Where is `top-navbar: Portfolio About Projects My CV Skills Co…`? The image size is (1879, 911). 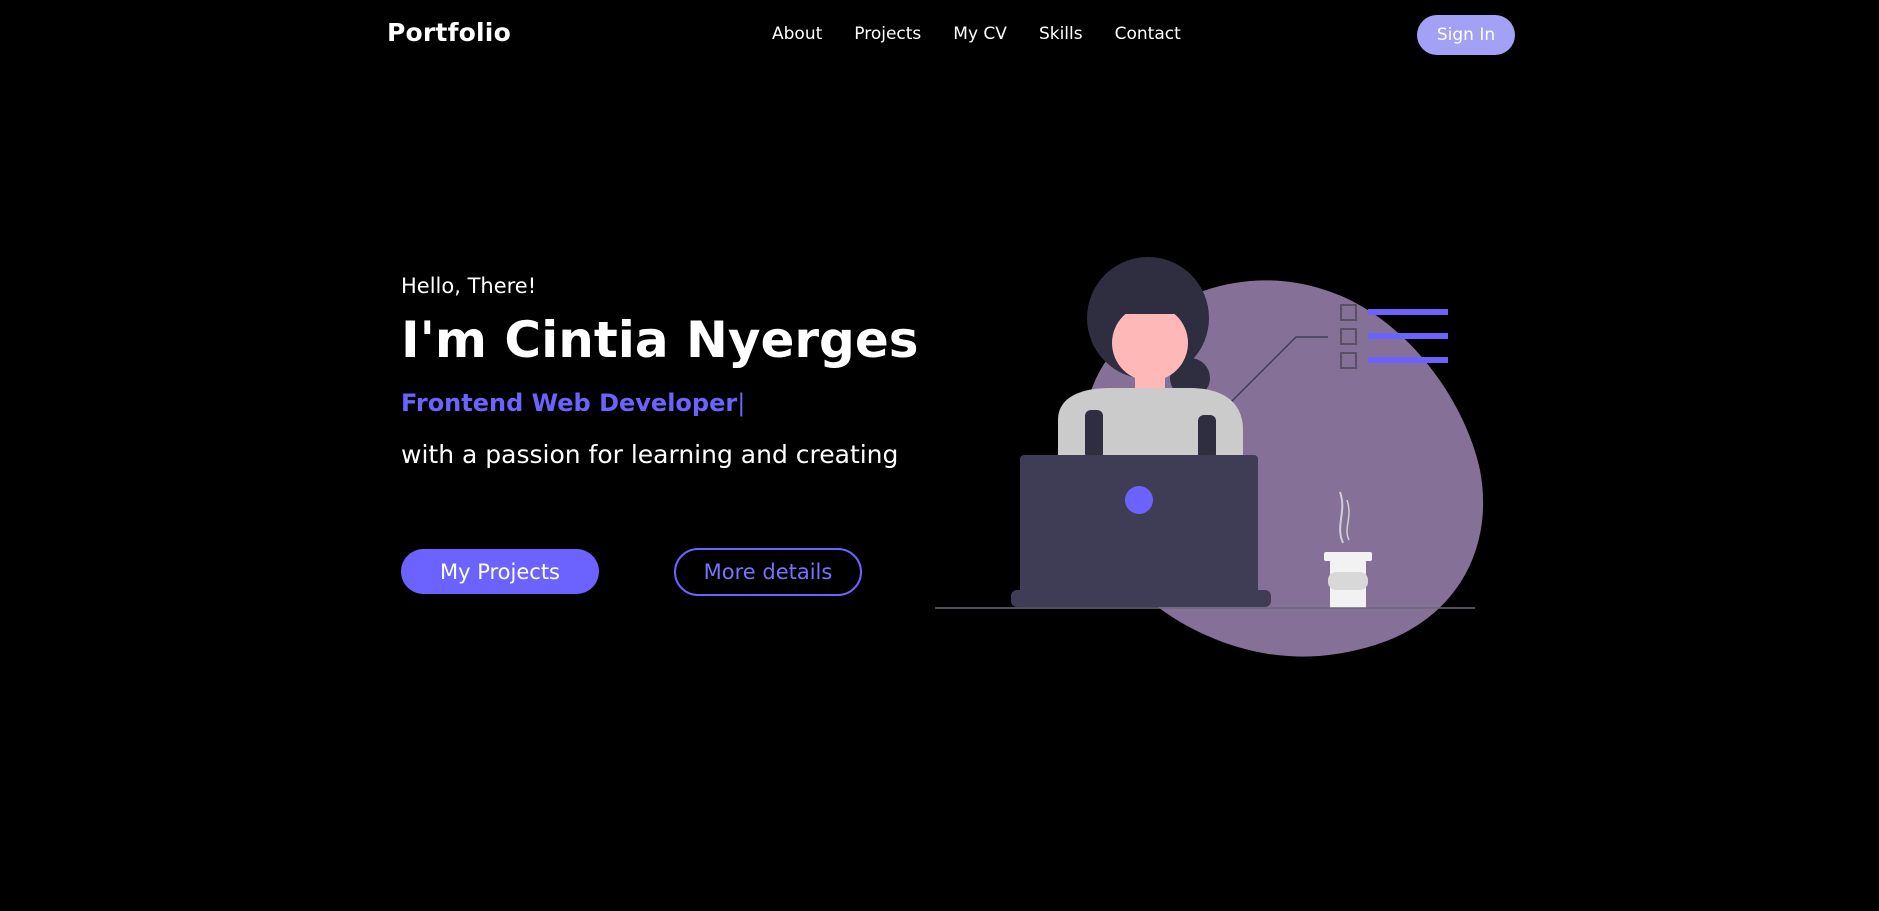 top-navbar: Portfolio About Projects My CV Skills Co… is located at coordinates (939, 35).